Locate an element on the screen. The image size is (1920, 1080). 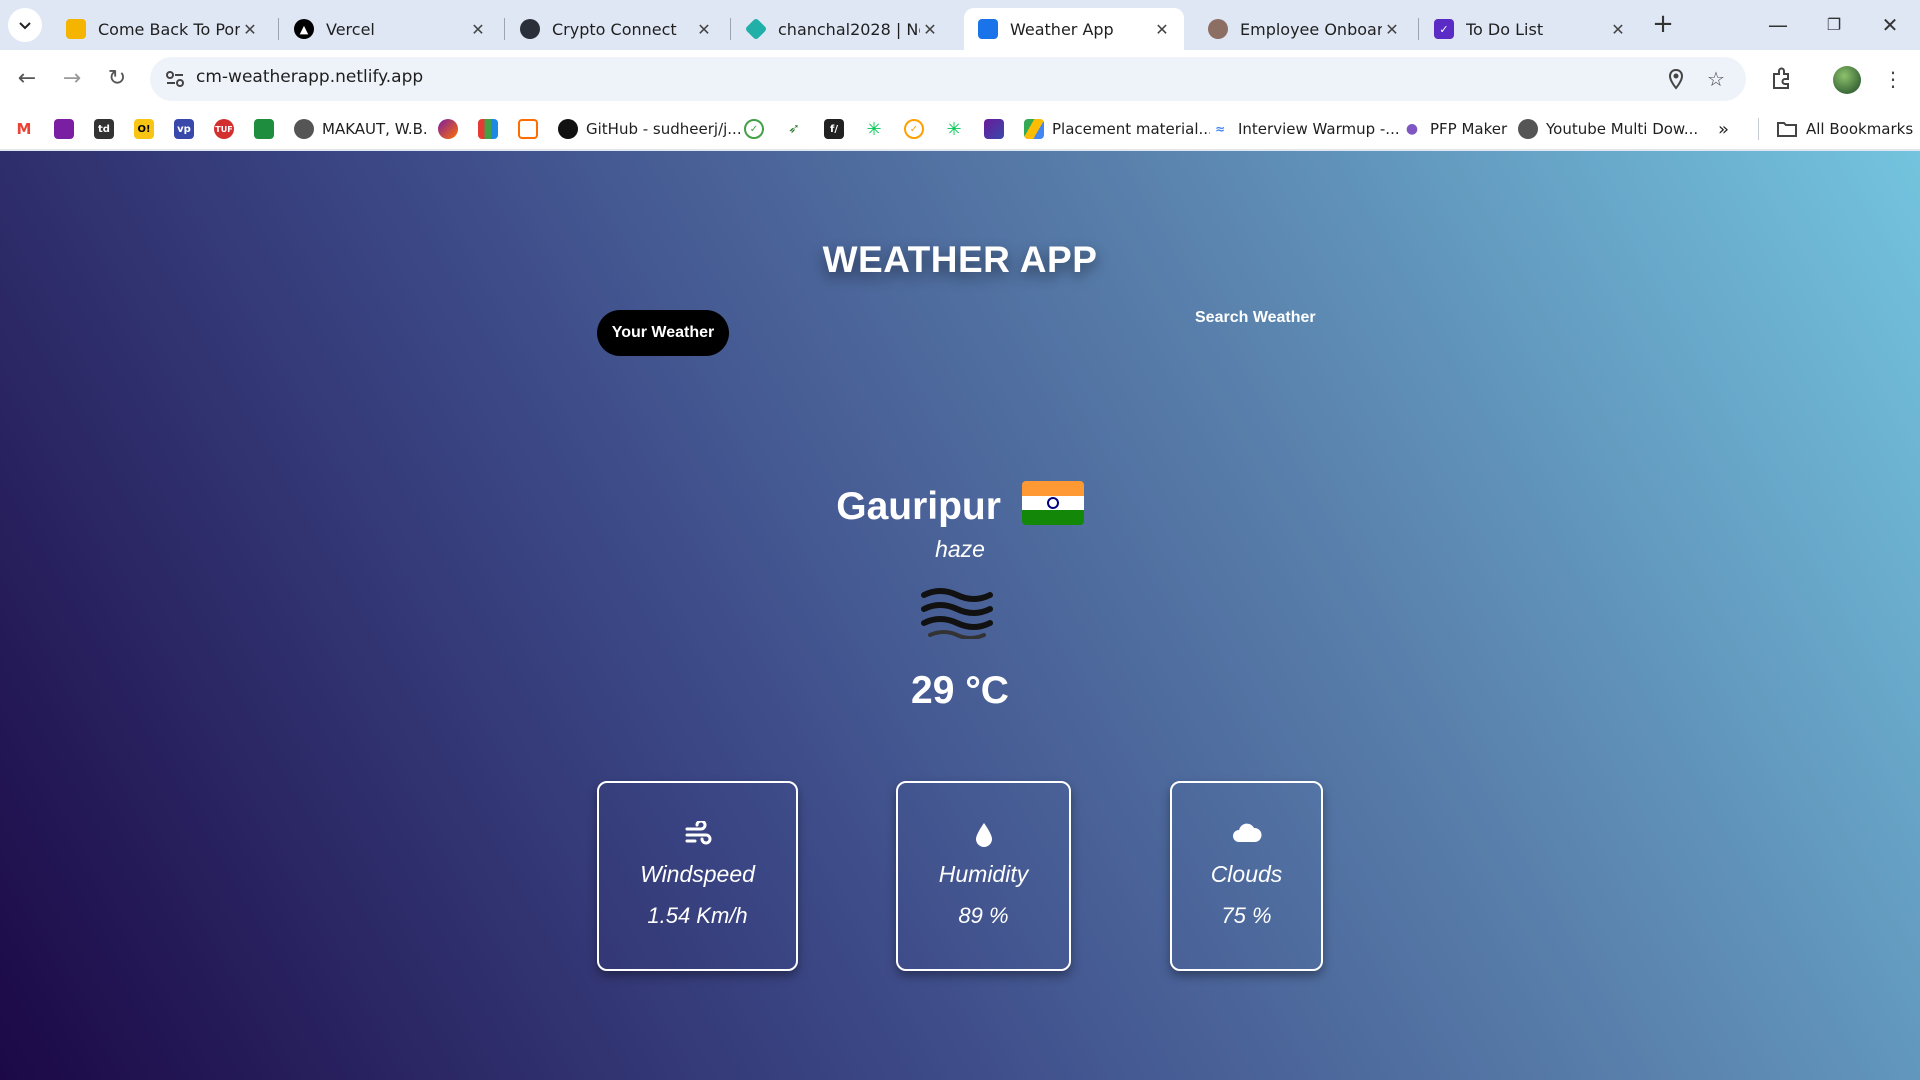
bookmark-sheets is located at coordinates (264, 129).